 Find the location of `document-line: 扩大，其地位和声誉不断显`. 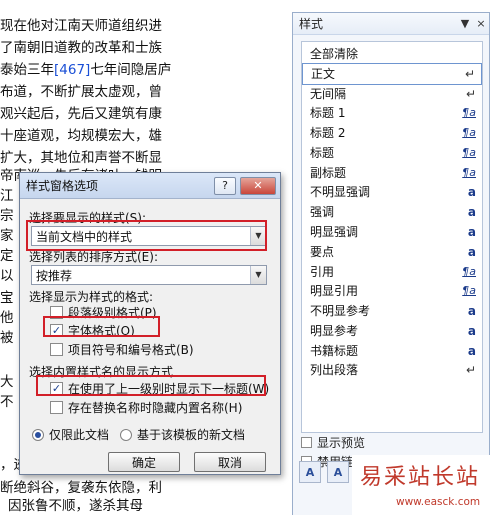

document-line: 扩大，其地位和声誉不断显 is located at coordinates (81, 158).